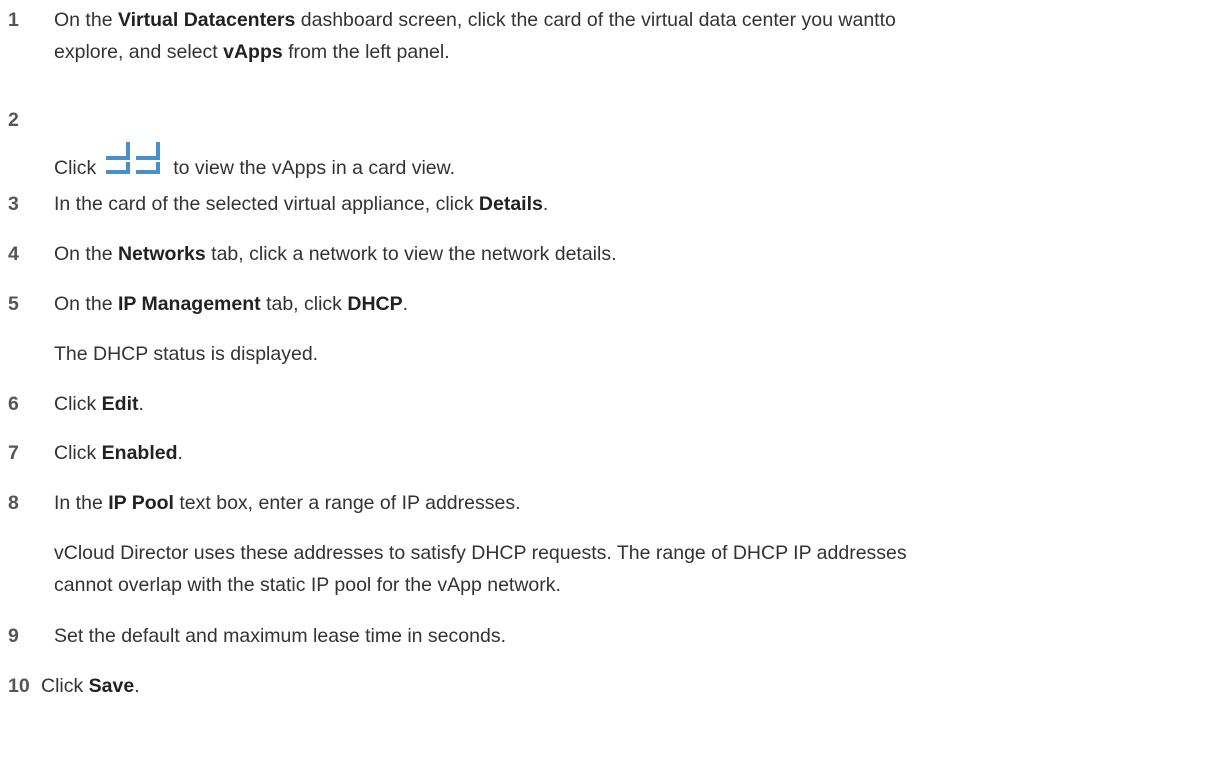 The height and width of the screenshot is (776, 1228). What do you see at coordinates (111, 686) in the screenshot?
I see `ui-term: Save` at bounding box center [111, 686].